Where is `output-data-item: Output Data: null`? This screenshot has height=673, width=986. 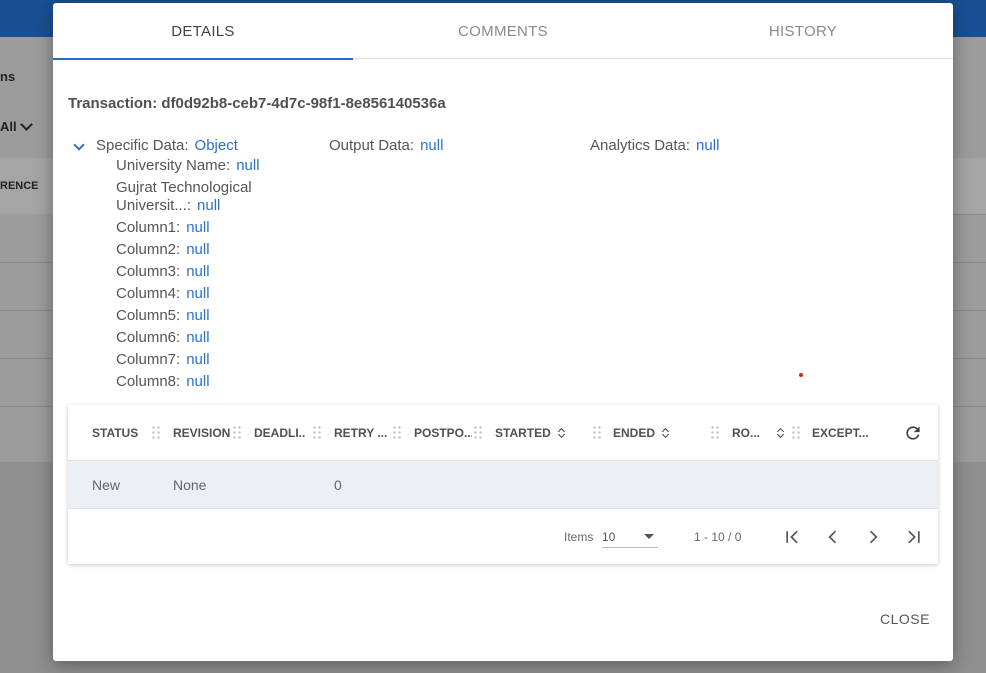
output-data-item: Output Data: null is located at coordinates (386, 145).